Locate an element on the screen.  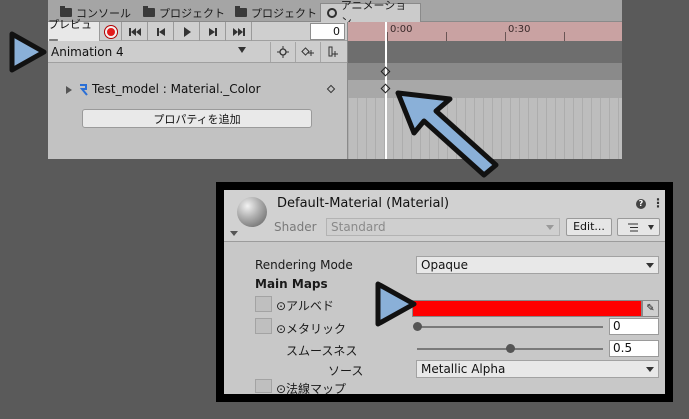
add-property-button: プロパティを追加 is located at coordinates (197, 118).